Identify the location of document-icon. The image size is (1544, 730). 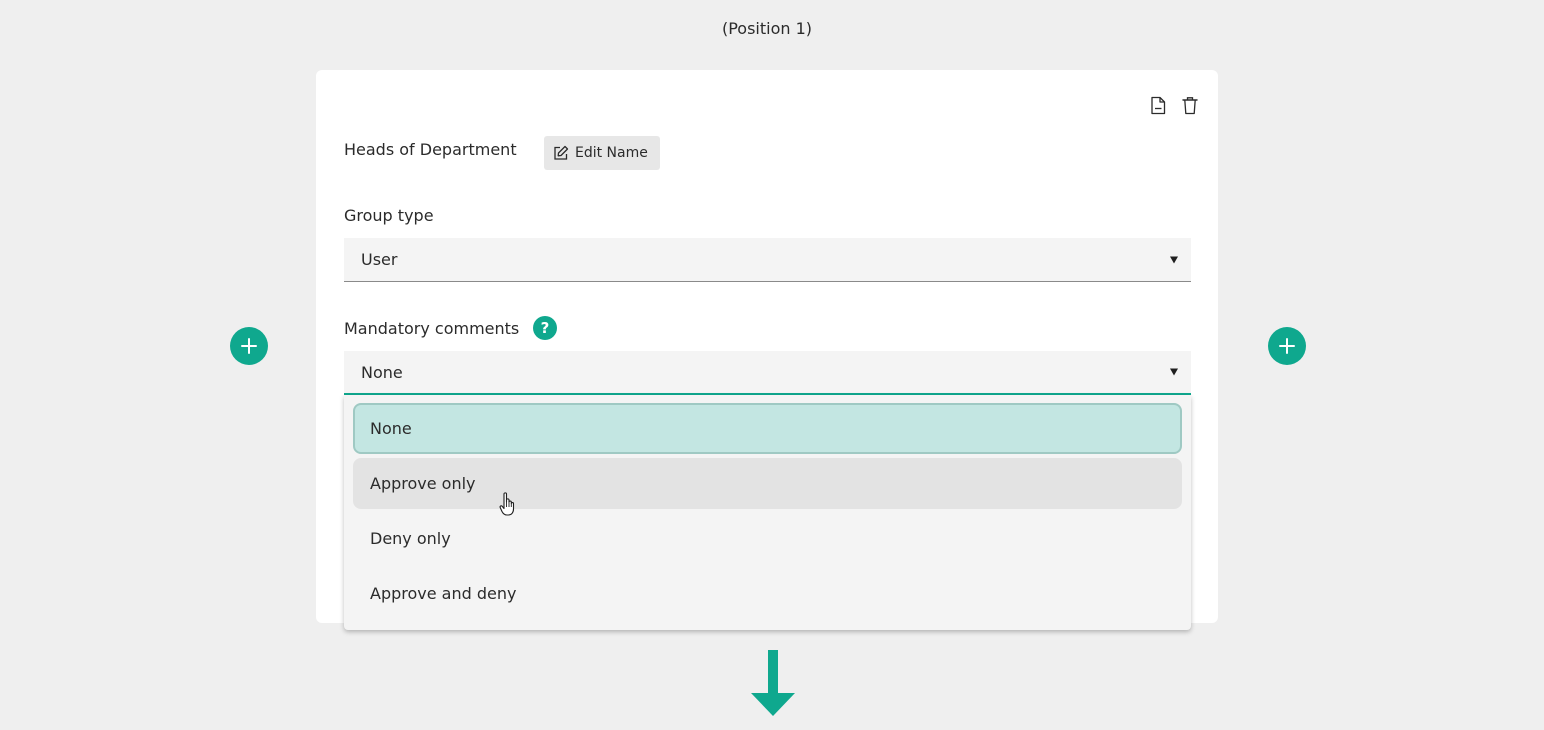
(1158, 105).